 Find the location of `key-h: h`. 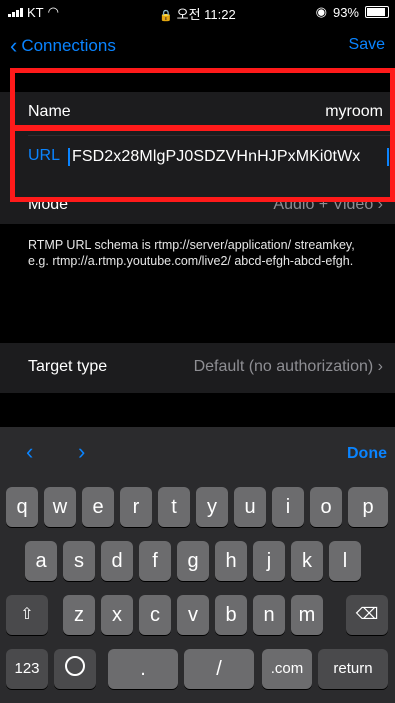

key-h: h is located at coordinates (231, 561).